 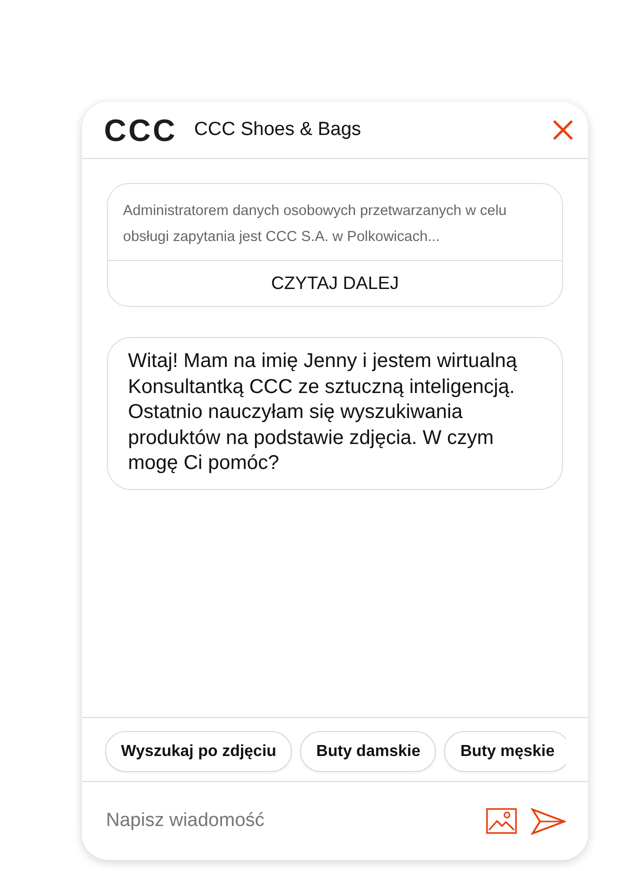 I want to click on read-more-button: CZYTAJ DALEJ, so click(x=335, y=283).